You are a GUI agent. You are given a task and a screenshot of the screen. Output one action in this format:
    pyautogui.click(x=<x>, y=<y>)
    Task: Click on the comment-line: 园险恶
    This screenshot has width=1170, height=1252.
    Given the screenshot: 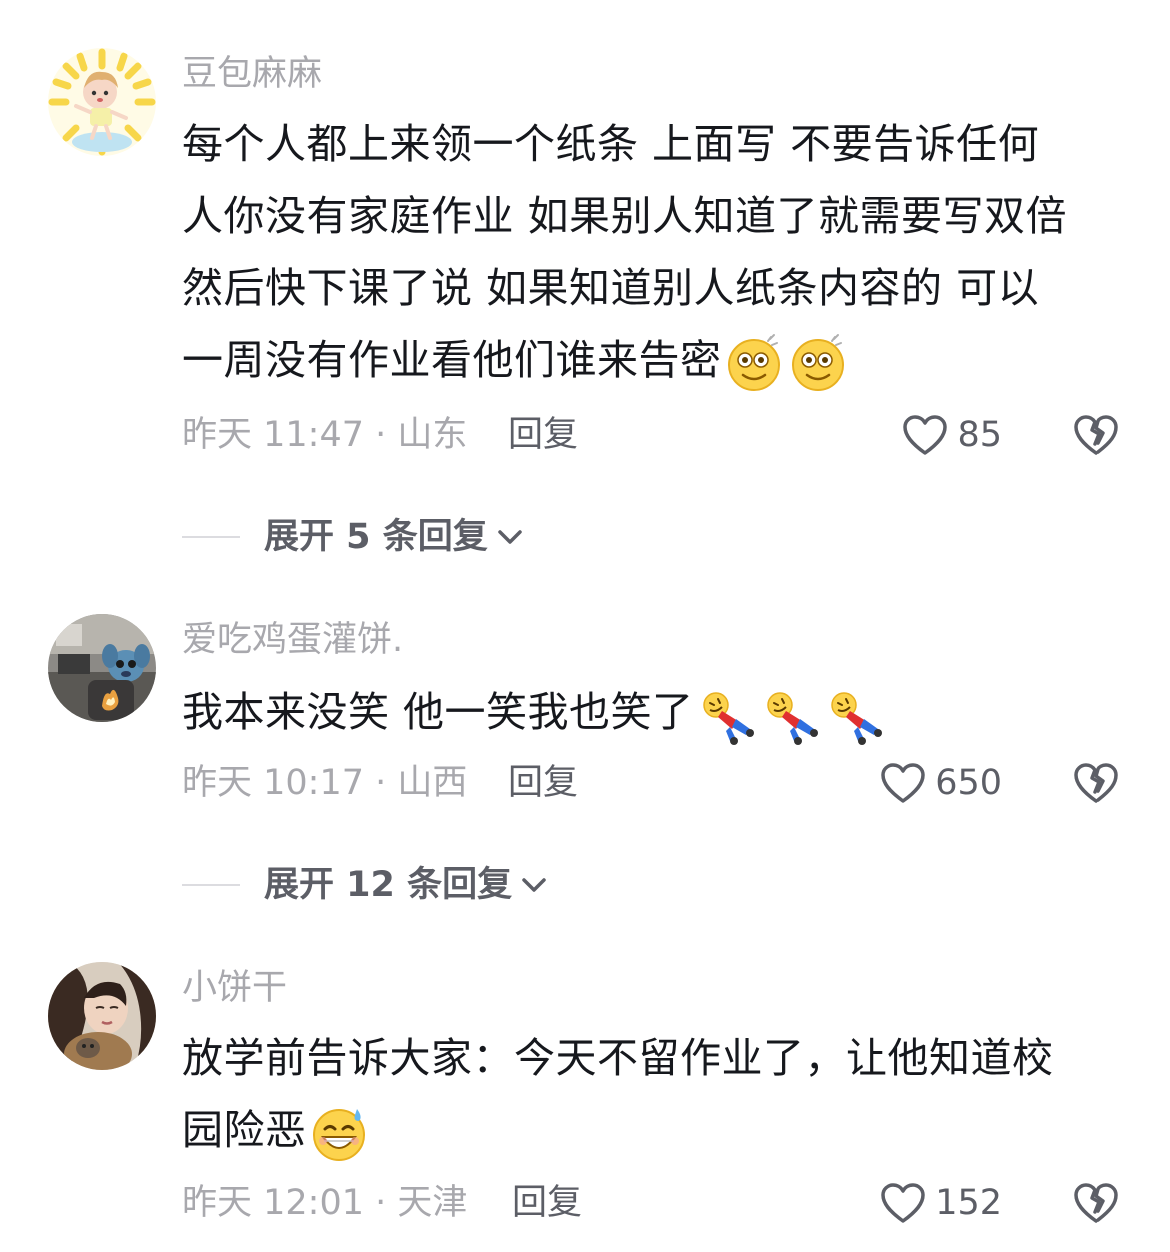 What is the action you would take?
    pyautogui.click(x=652, y=1130)
    